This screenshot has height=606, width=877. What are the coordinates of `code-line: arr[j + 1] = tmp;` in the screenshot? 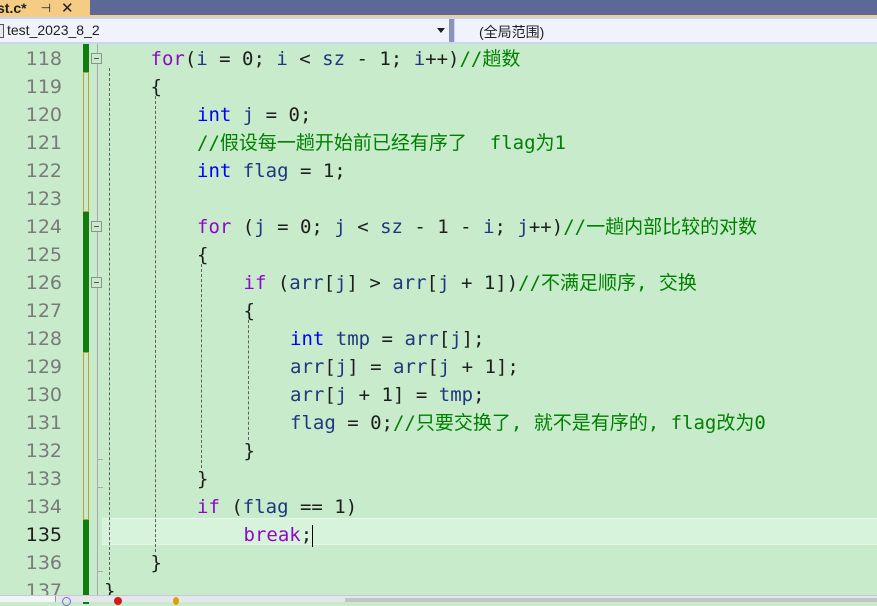 It's located at (387, 395).